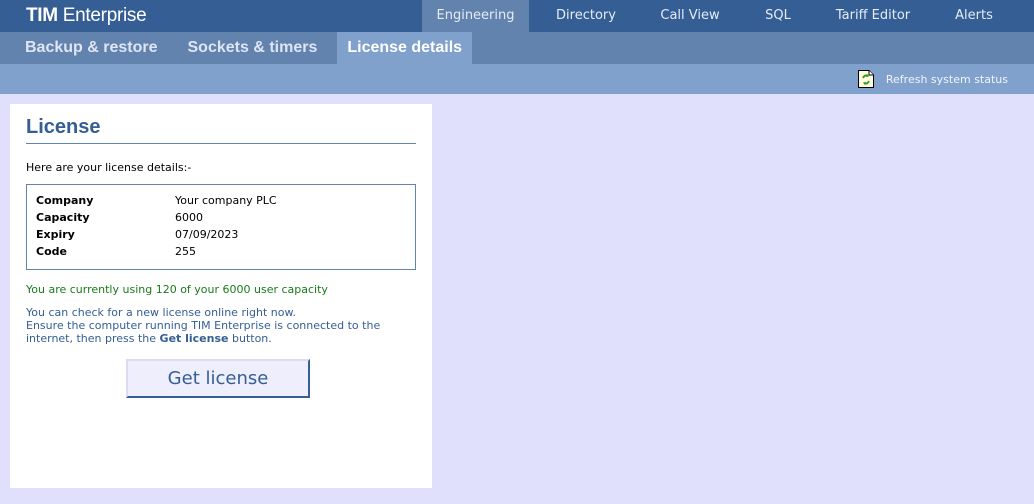 The image size is (1034, 504). I want to click on subtab-backup-restore: Backup & restore, so click(86, 48).